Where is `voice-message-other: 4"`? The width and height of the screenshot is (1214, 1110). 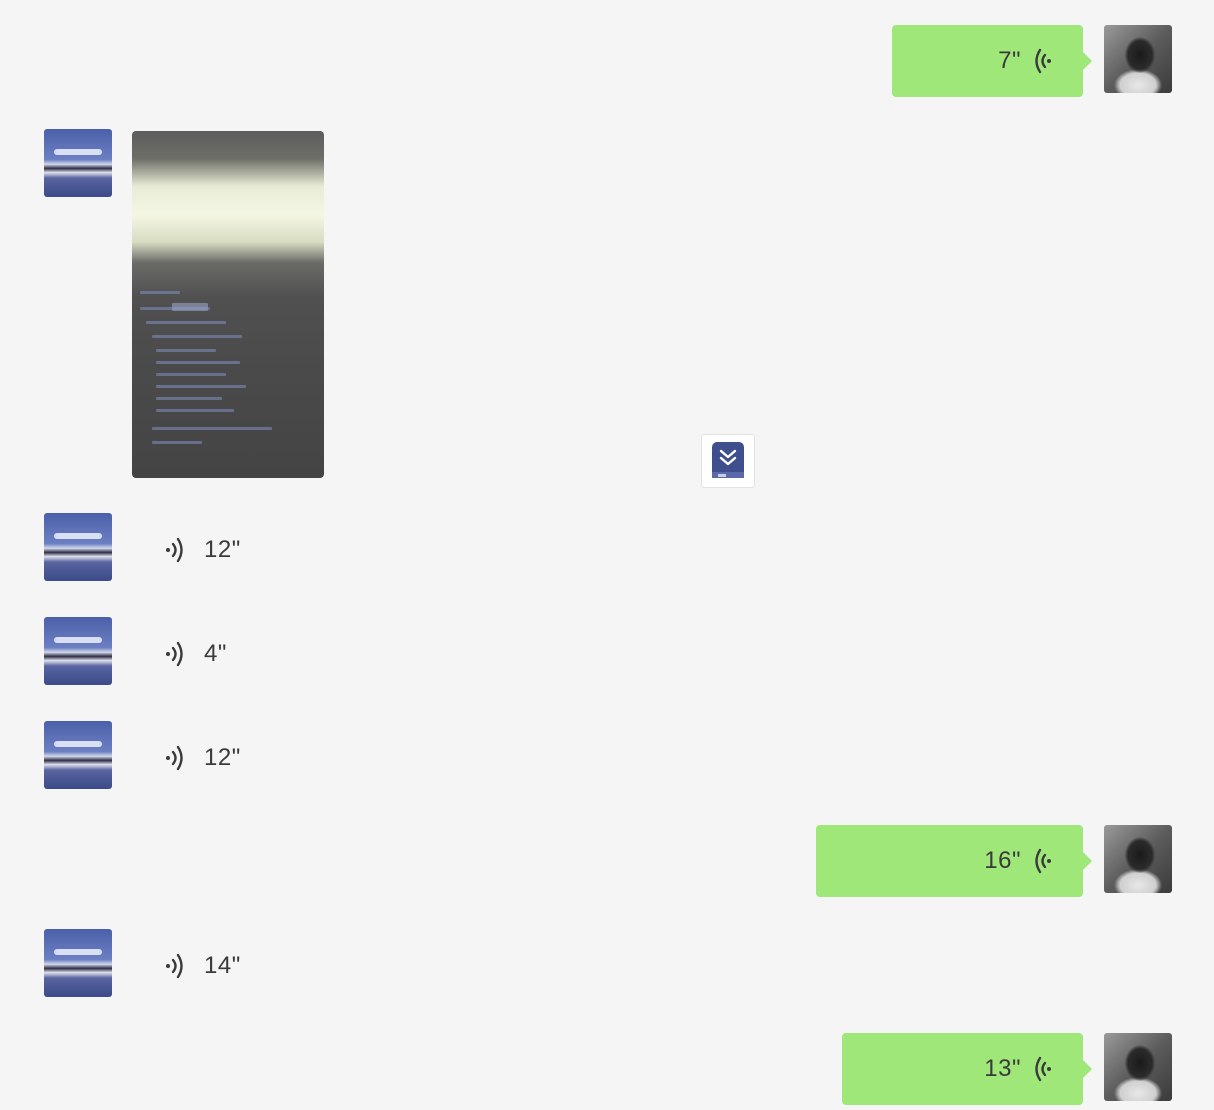
voice-message-other: 4" is located at coordinates (194, 654).